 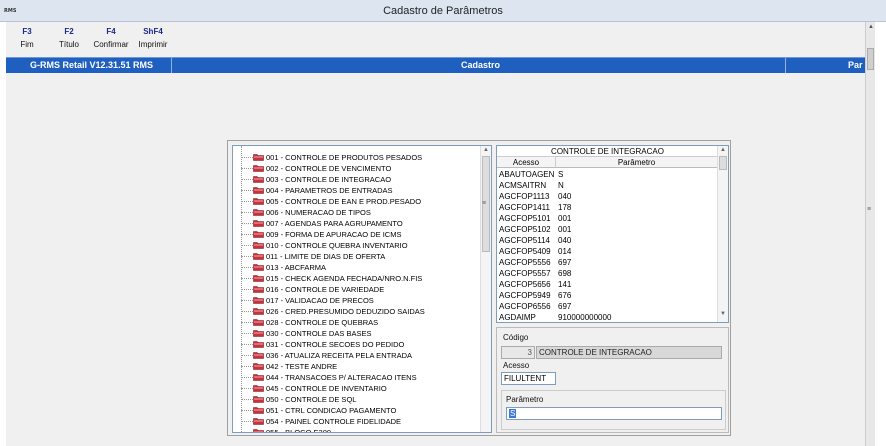 I want to click on window-scrollbar: ▲ ≡, so click(x=870, y=234).